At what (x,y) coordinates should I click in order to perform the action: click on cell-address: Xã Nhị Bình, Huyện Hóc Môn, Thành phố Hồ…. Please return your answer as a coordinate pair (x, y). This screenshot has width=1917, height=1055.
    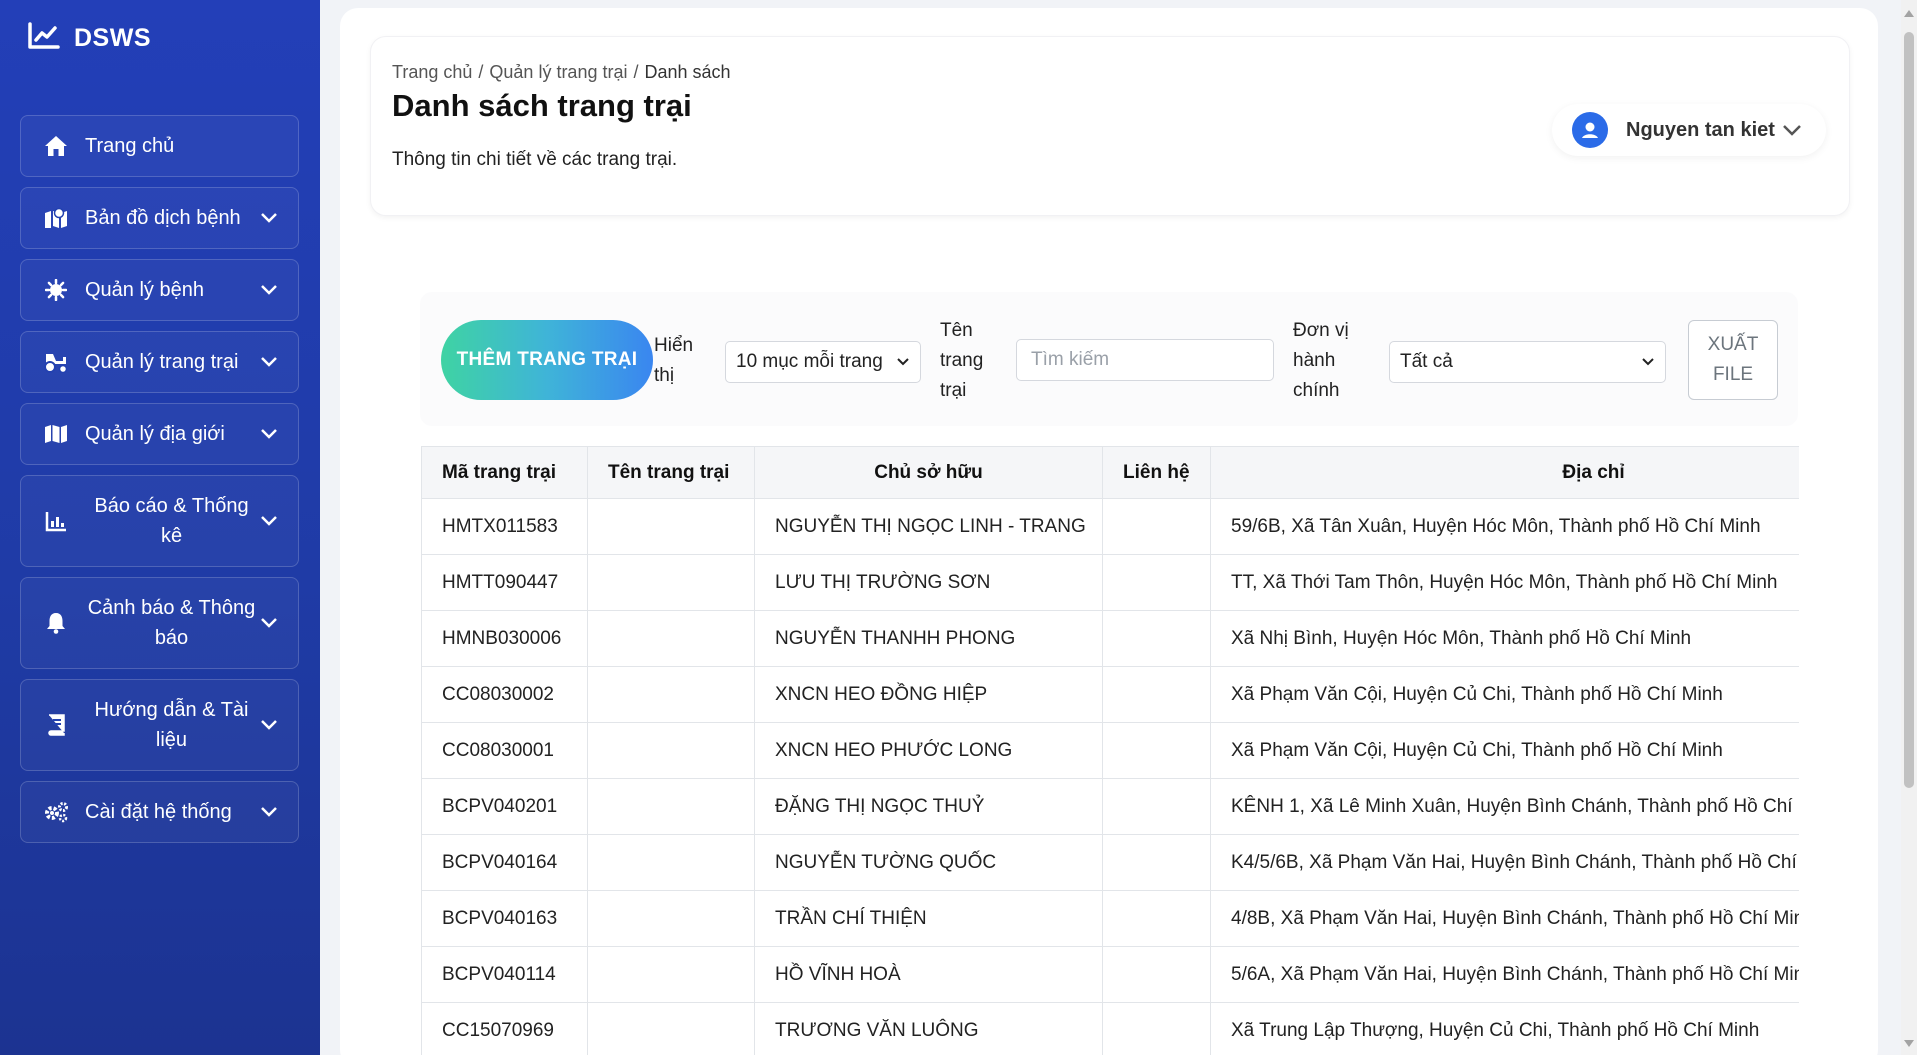
    Looking at the image, I should click on (1504, 638).